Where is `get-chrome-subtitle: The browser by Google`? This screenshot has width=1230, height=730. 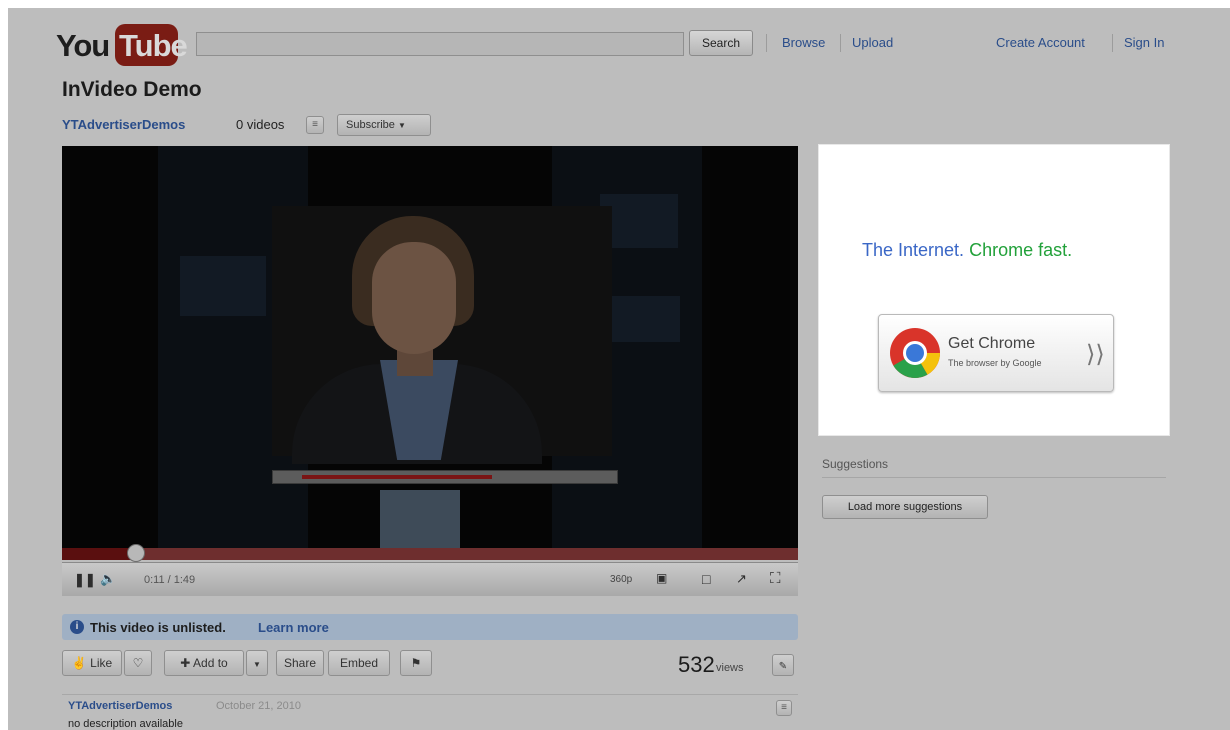 get-chrome-subtitle: The browser by Google is located at coordinates (995, 363).